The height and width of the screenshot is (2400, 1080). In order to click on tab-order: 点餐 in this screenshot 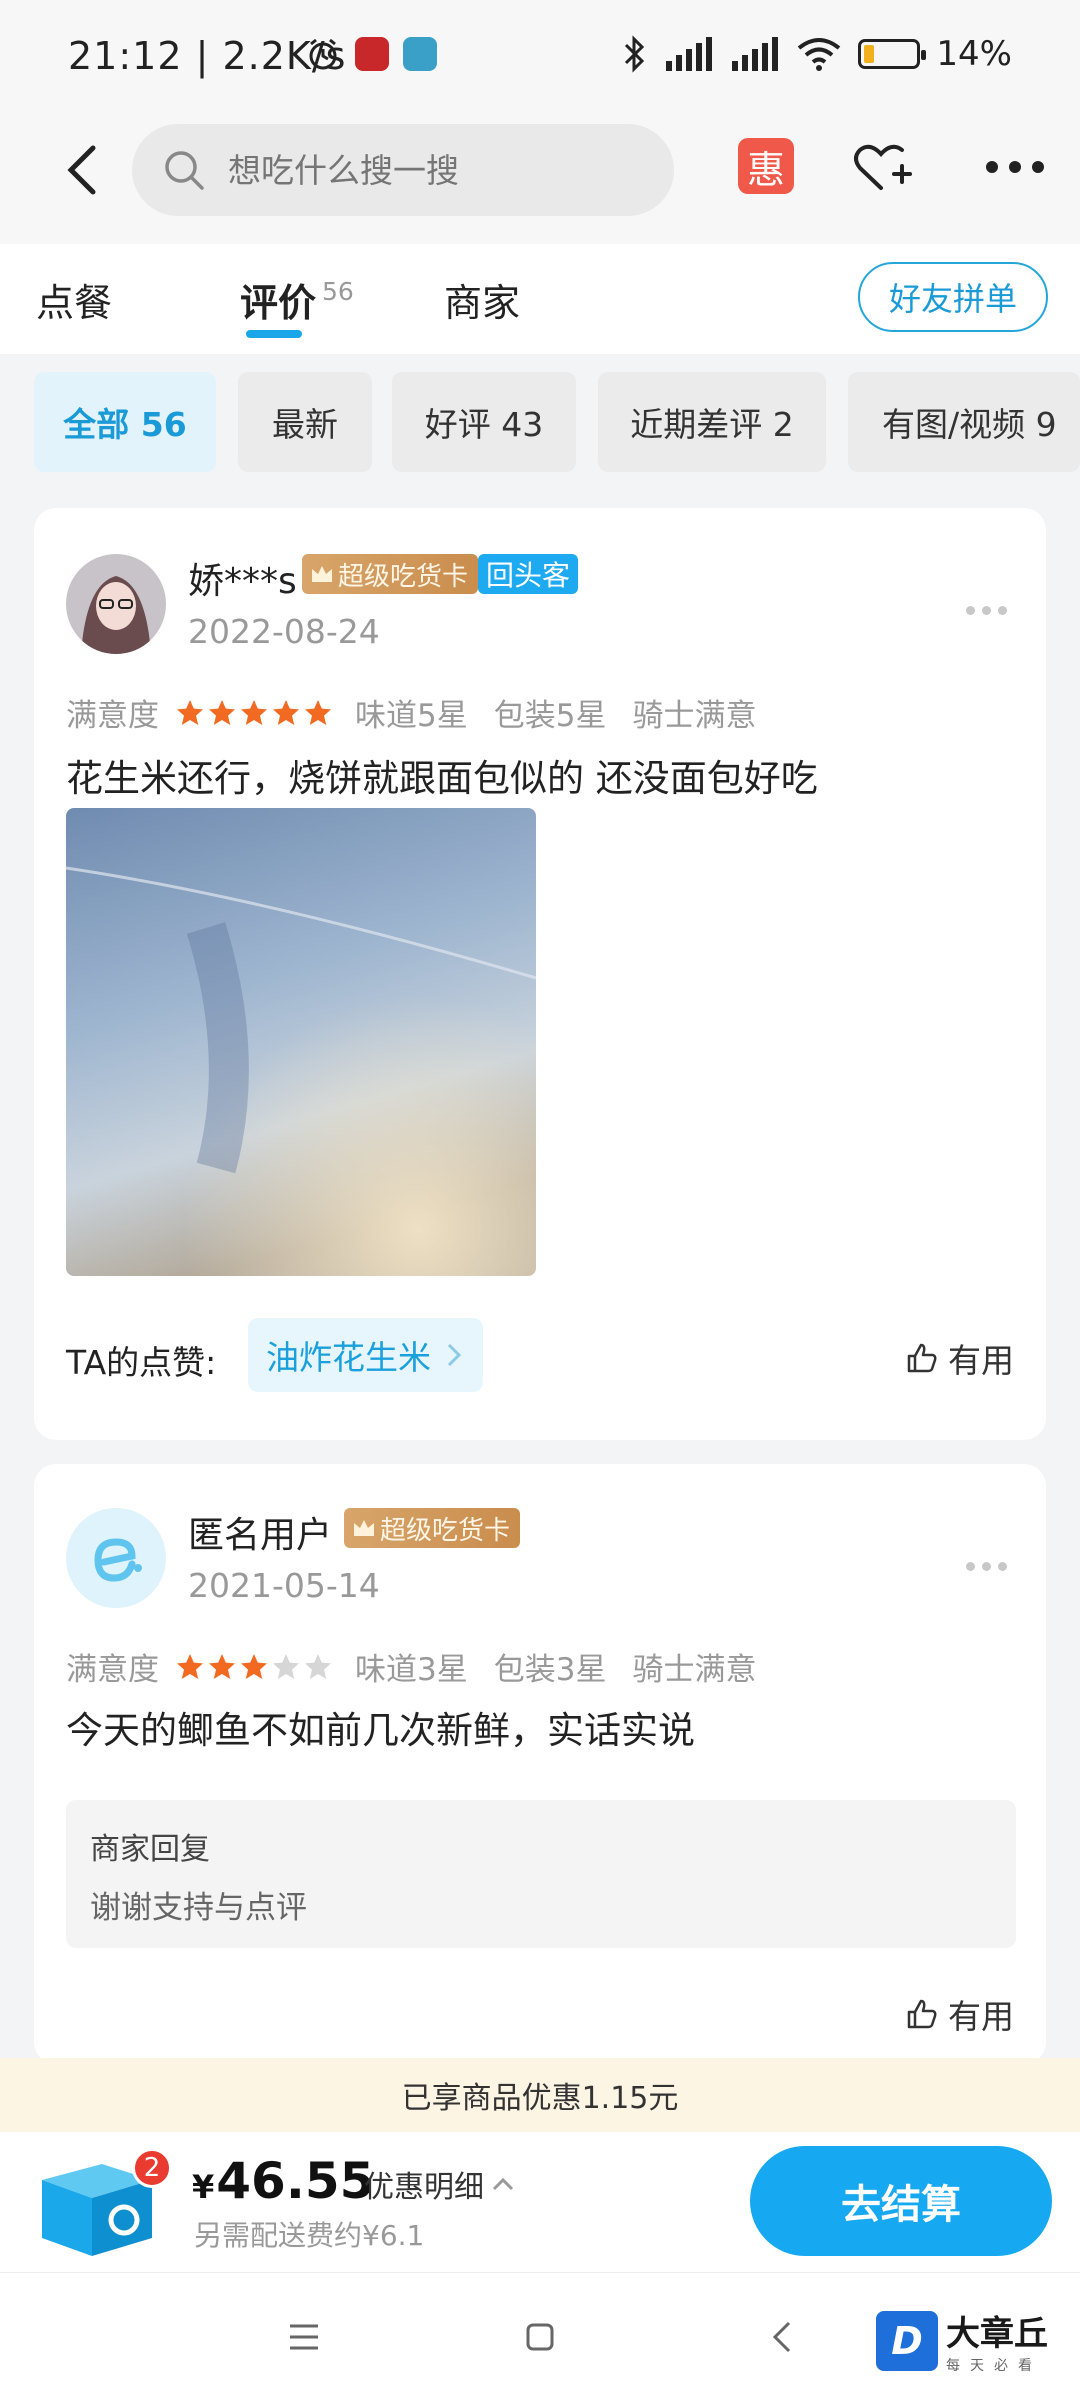, I will do `click(74, 299)`.